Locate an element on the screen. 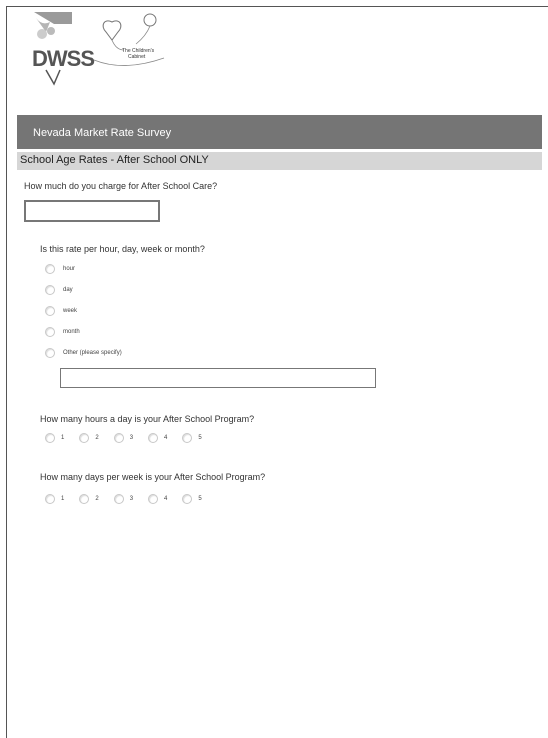 The image size is (548, 738). days-option-4: 4 is located at coordinates (157, 499).